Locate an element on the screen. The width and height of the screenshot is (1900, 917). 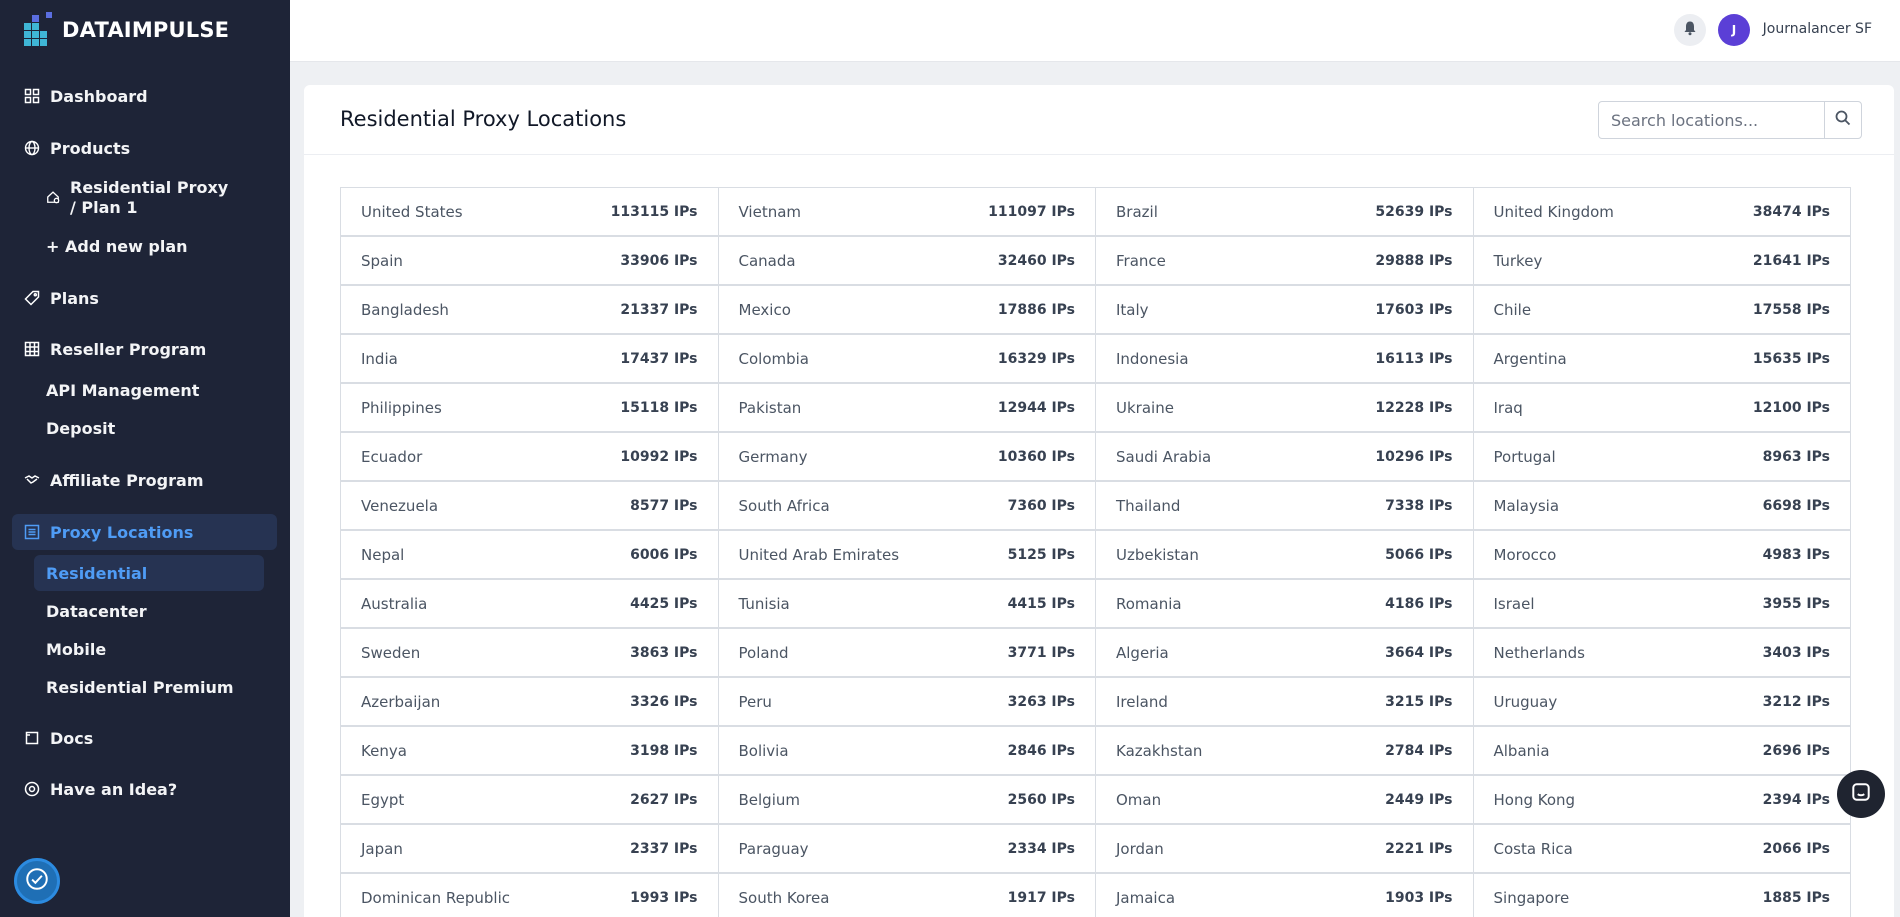
location-cell: Iraq 12100 IPs is located at coordinates (1661, 407).